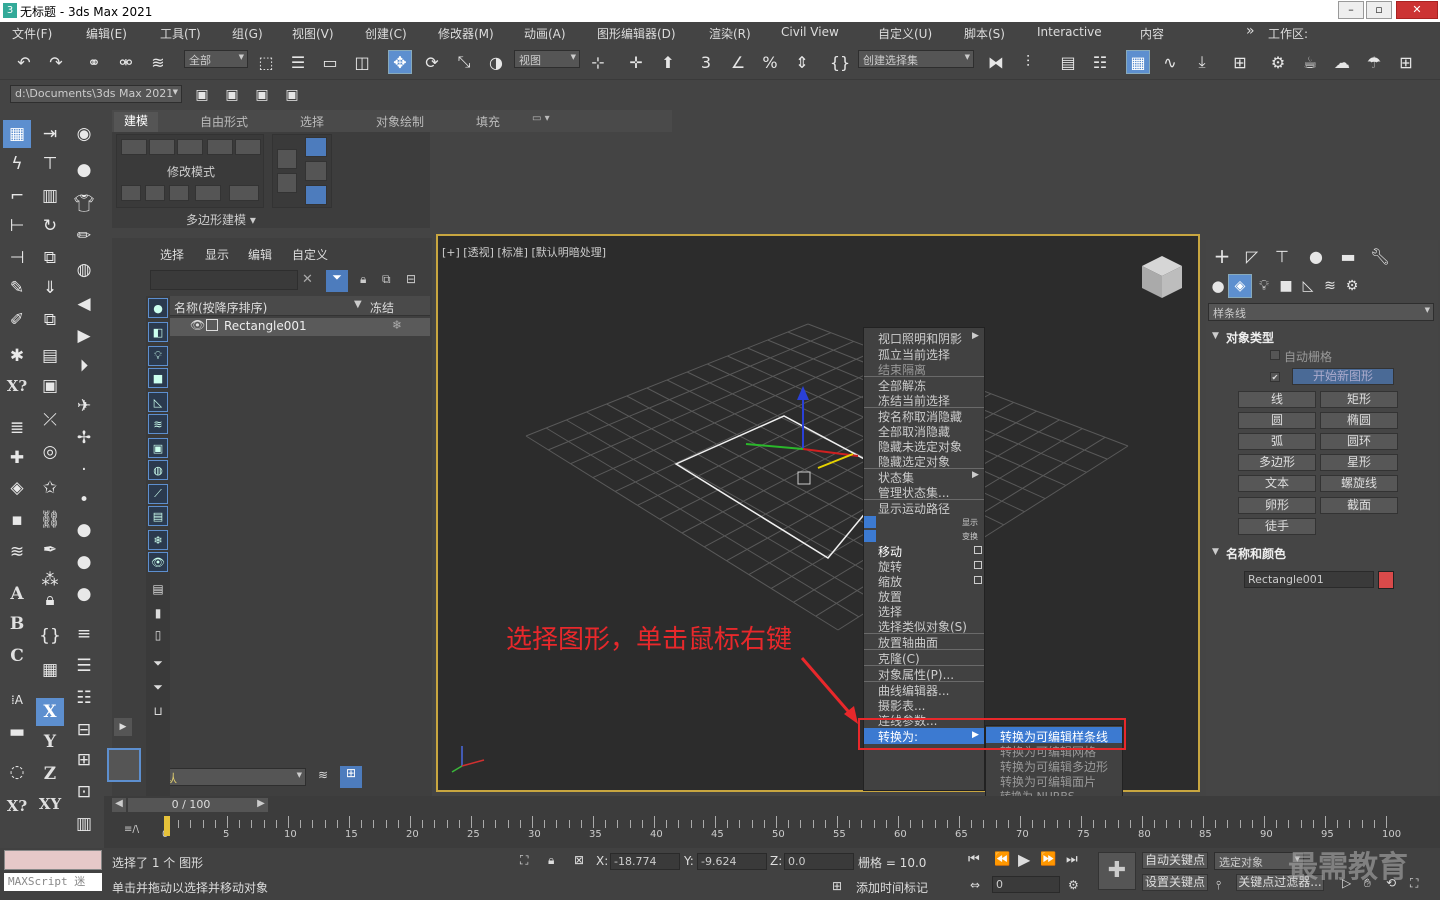 The image size is (1440, 900). What do you see at coordinates (330, 62) in the screenshot?
I see `rect-selection-icon: ▭` at bounding box center [330, 62].